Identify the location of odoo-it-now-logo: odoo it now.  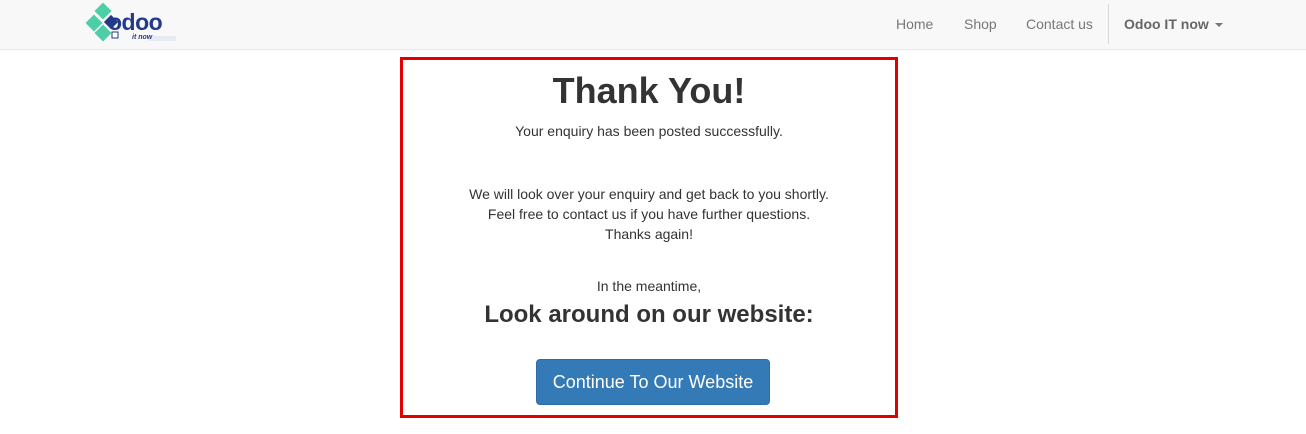
(134, 25).